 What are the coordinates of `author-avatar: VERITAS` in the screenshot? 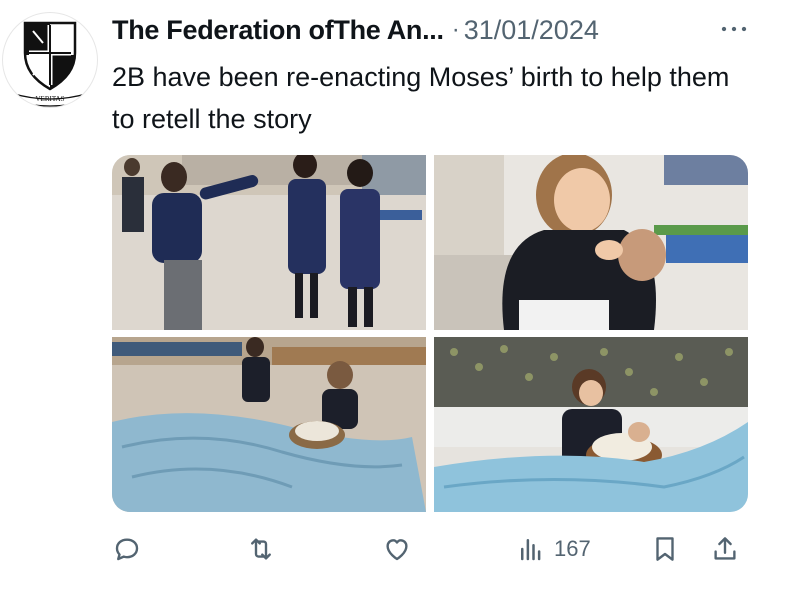 It's located at (50, 60).